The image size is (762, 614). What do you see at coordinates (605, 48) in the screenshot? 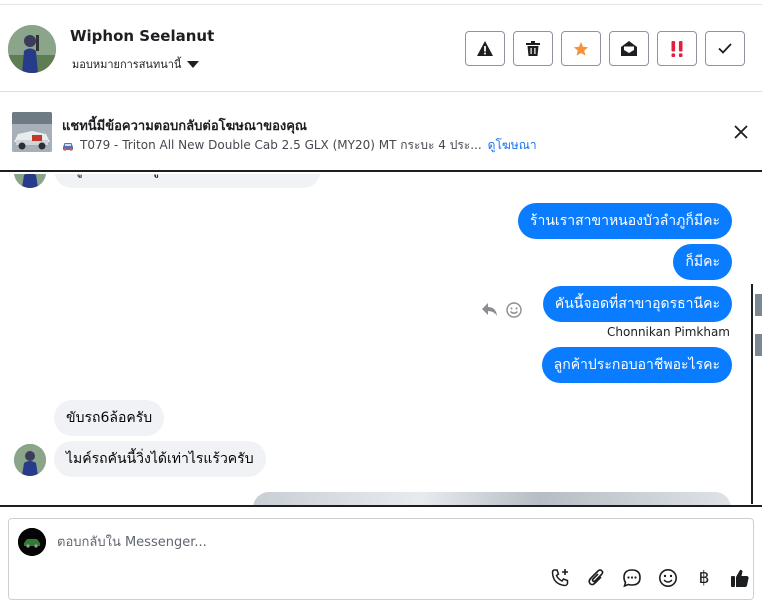
I see `conversation-actions` at bounding box center [605, 48].